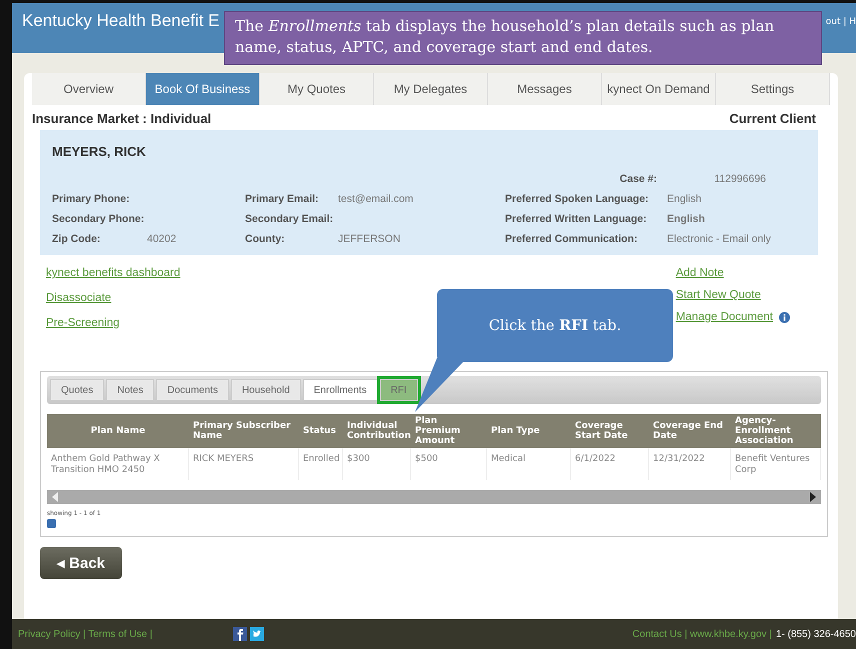 This screenshot has width=856, height=649. What do you see at coordinates (192, 390) in the screenshot?
I see `sub-tab: Documents` at bounding box center [192, 390].